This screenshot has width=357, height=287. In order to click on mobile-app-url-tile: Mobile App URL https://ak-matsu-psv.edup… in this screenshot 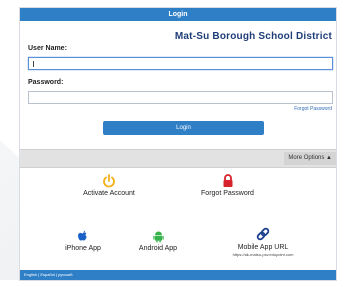, I will do `click(263, 241)`.